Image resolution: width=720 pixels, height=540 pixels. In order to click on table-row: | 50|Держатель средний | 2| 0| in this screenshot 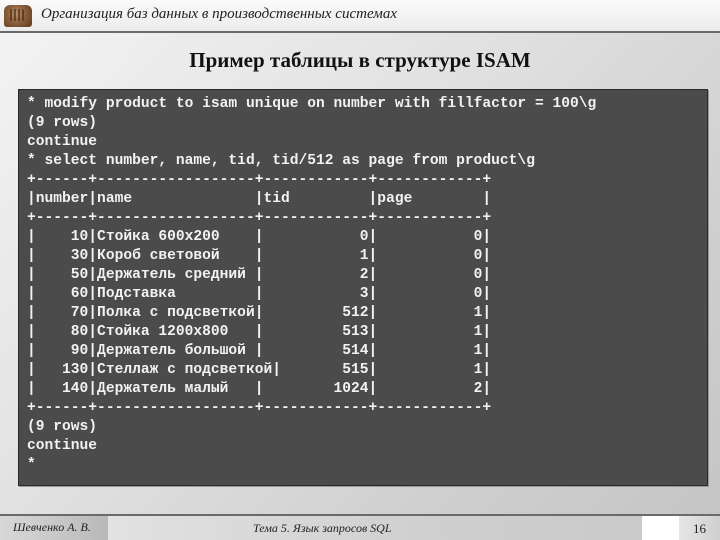, I will do `click(259, 275)`.